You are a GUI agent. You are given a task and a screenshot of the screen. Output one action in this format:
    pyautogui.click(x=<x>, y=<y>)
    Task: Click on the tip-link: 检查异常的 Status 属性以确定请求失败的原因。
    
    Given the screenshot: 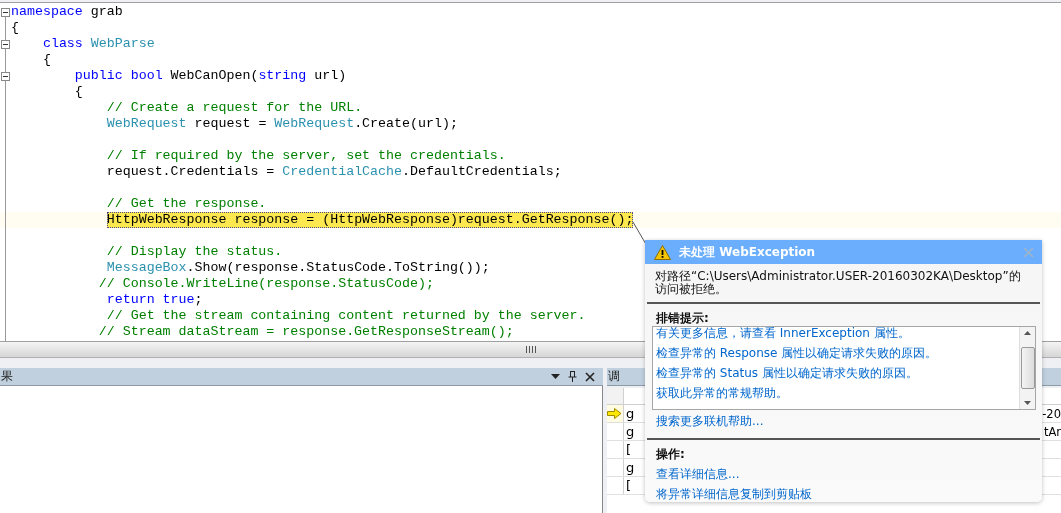 What is the action you would take?
    pyautogui.click(x=837, y=373)
    